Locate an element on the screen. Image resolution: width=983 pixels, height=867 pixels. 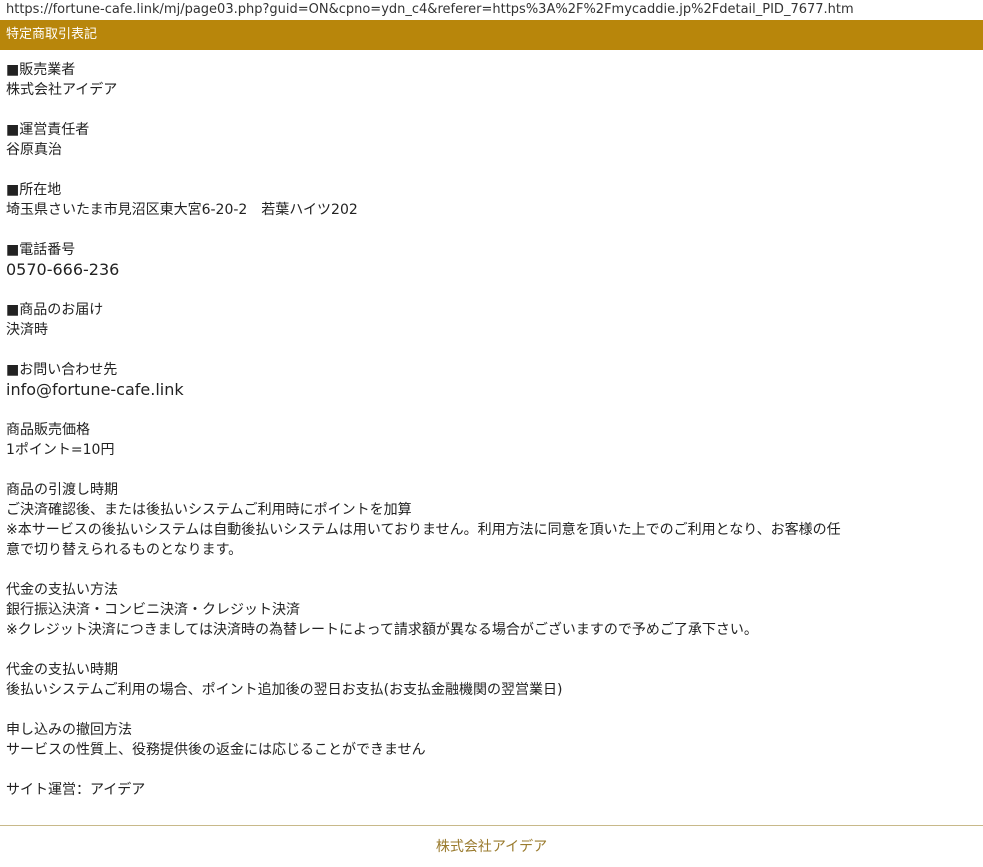
section-cancellation: 申し込みの撤回方法 サービスの性質上、役務提供後の返金には応じることができません is located at coordinates (488, 740).